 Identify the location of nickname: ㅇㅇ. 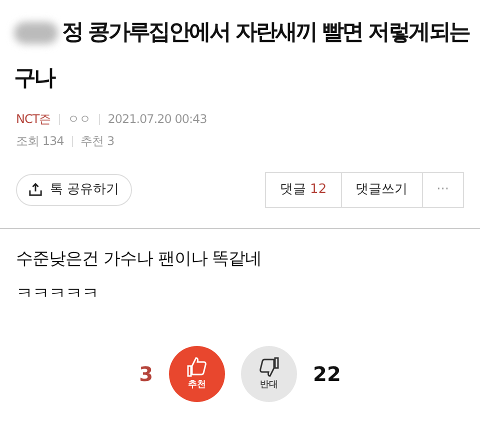
(79, 119).